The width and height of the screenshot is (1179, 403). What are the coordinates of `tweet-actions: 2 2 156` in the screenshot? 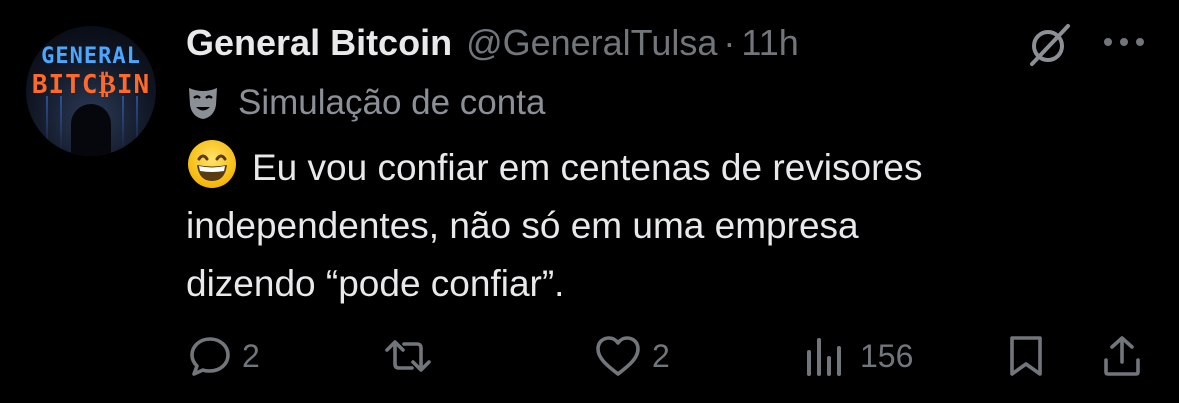 It's located at (589, 356).